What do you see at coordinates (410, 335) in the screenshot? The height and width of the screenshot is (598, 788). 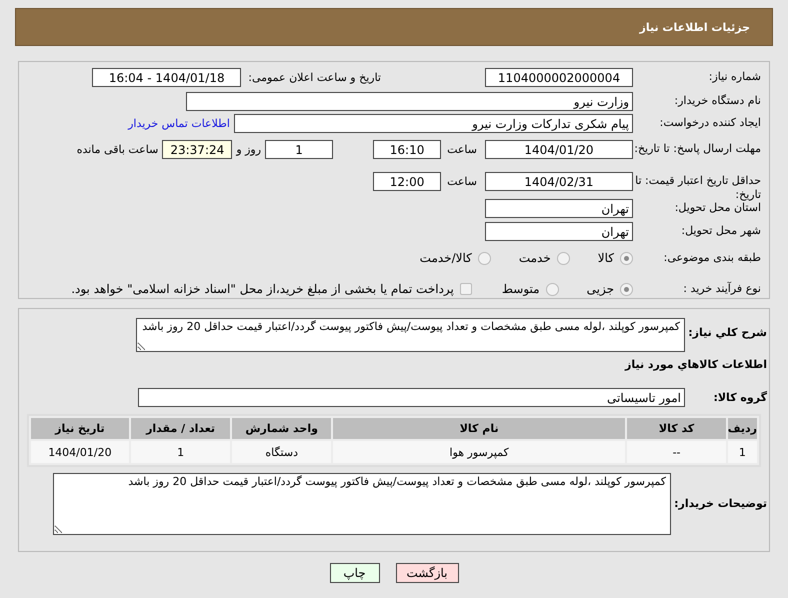 I see `description-field: کمپرسور کوپلند ،لوله مسی طبق مشخصات و تعداد پیوست/پیش فاکتور پیوست گردد/اعتبار قیمت حداقل 20 روز باشد` at bounding box center [410, 335].